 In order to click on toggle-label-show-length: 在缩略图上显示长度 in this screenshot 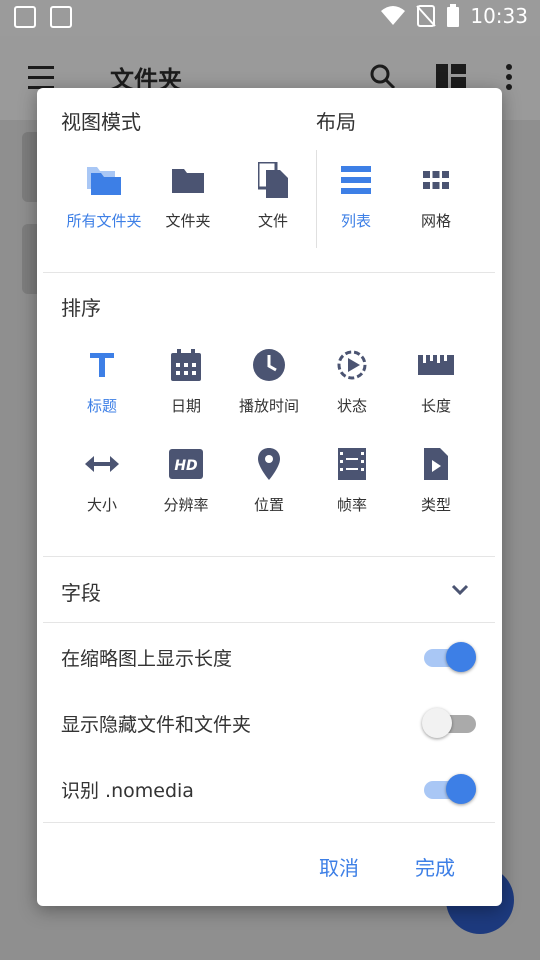, I will do `click(147, 659)`.